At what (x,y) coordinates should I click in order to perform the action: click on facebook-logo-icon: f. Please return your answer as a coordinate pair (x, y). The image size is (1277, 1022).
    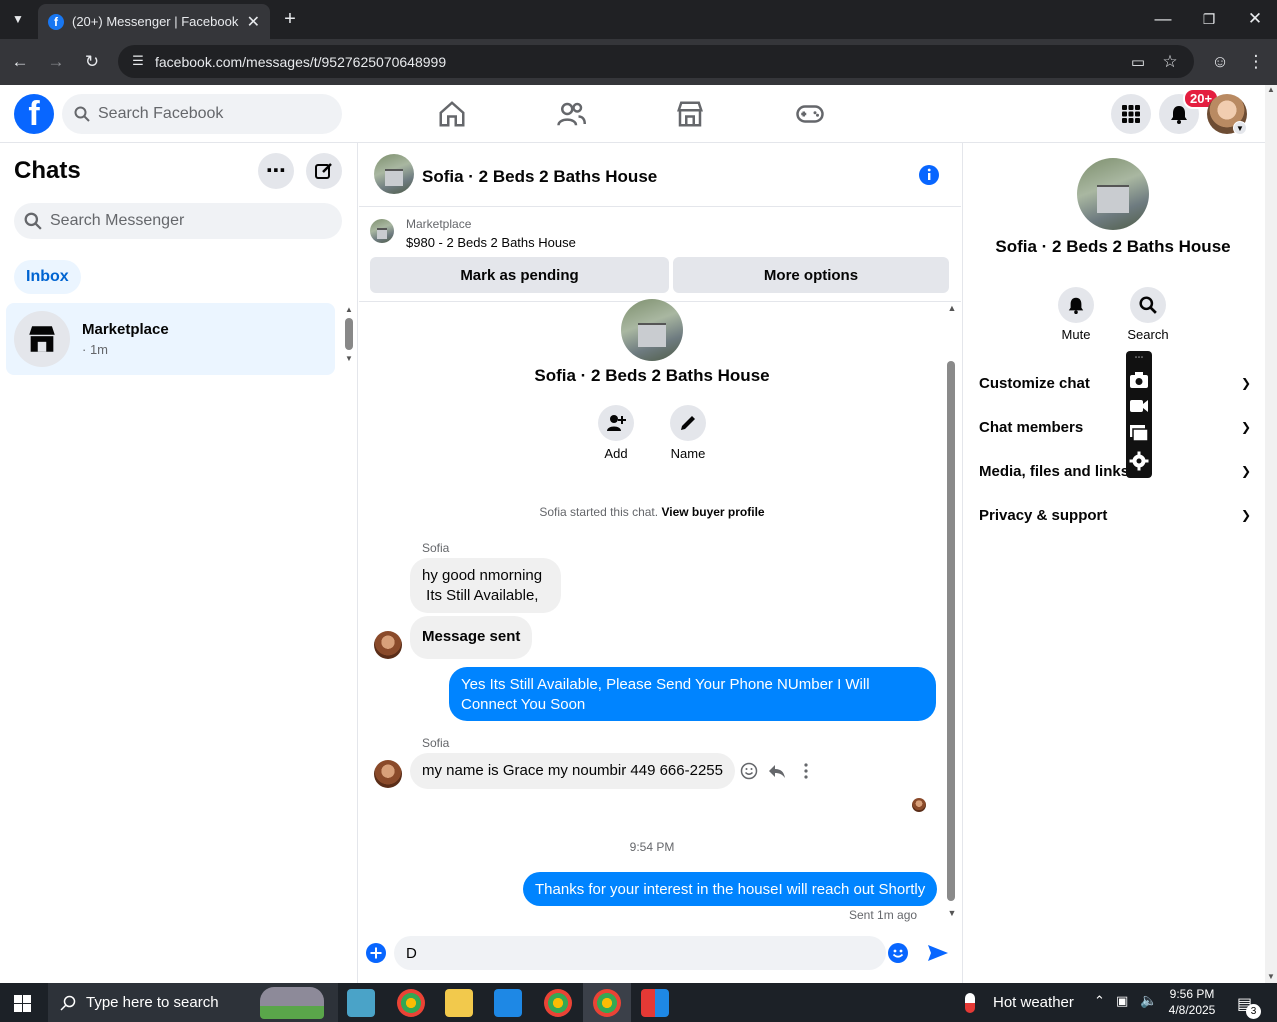
    Looking at the image, I should click on (34, 114).